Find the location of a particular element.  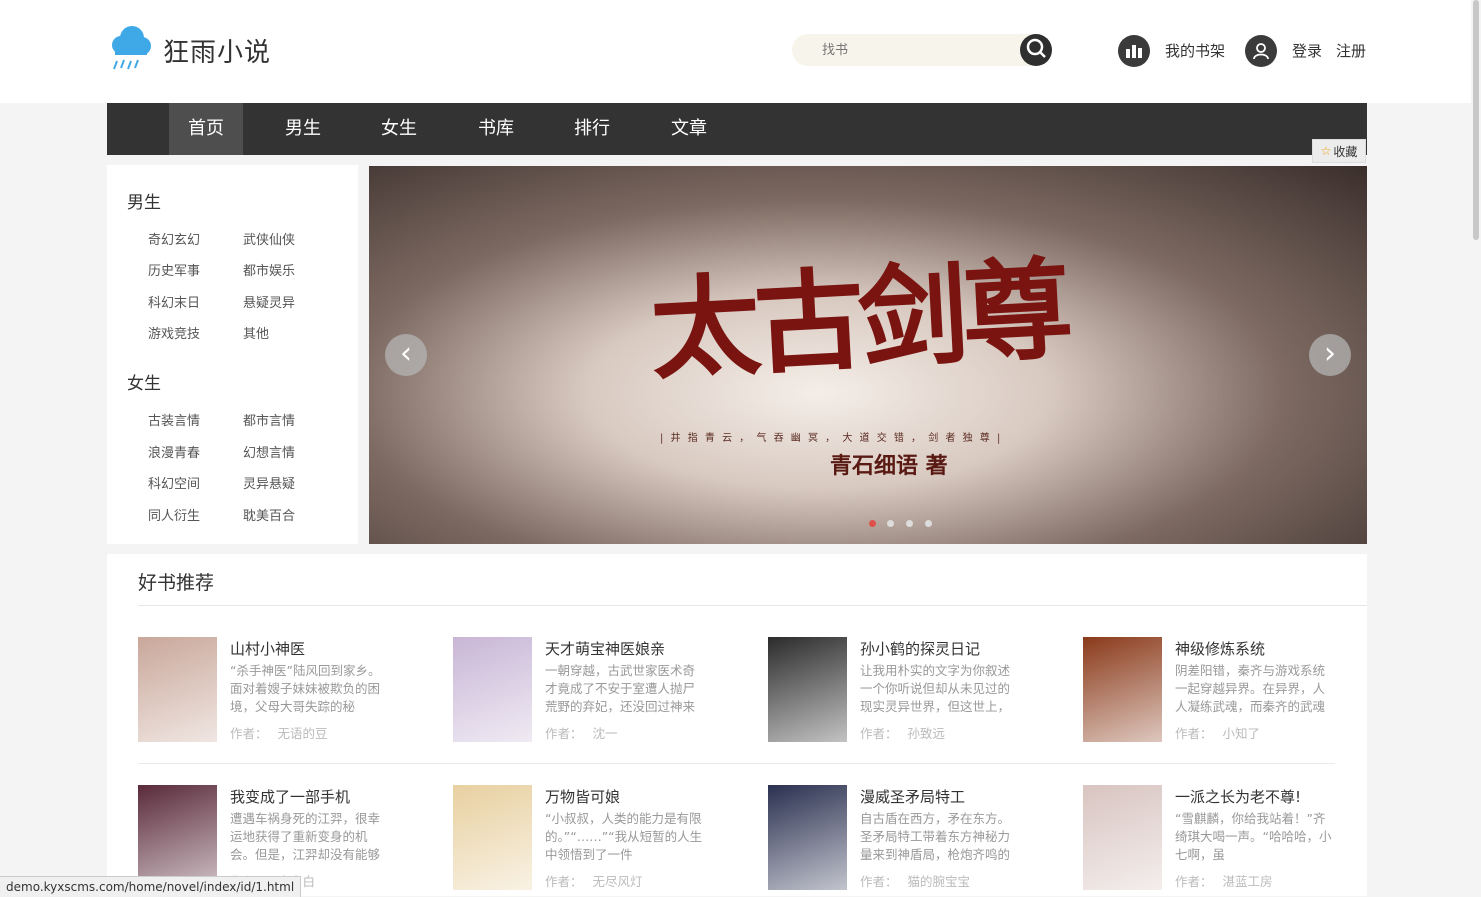

book-description: “雪麒麟，你给我站着！”齐绮琪大喝一声。“哈哈哈，小七啊，虽 is located at coordinates (1253, 836).